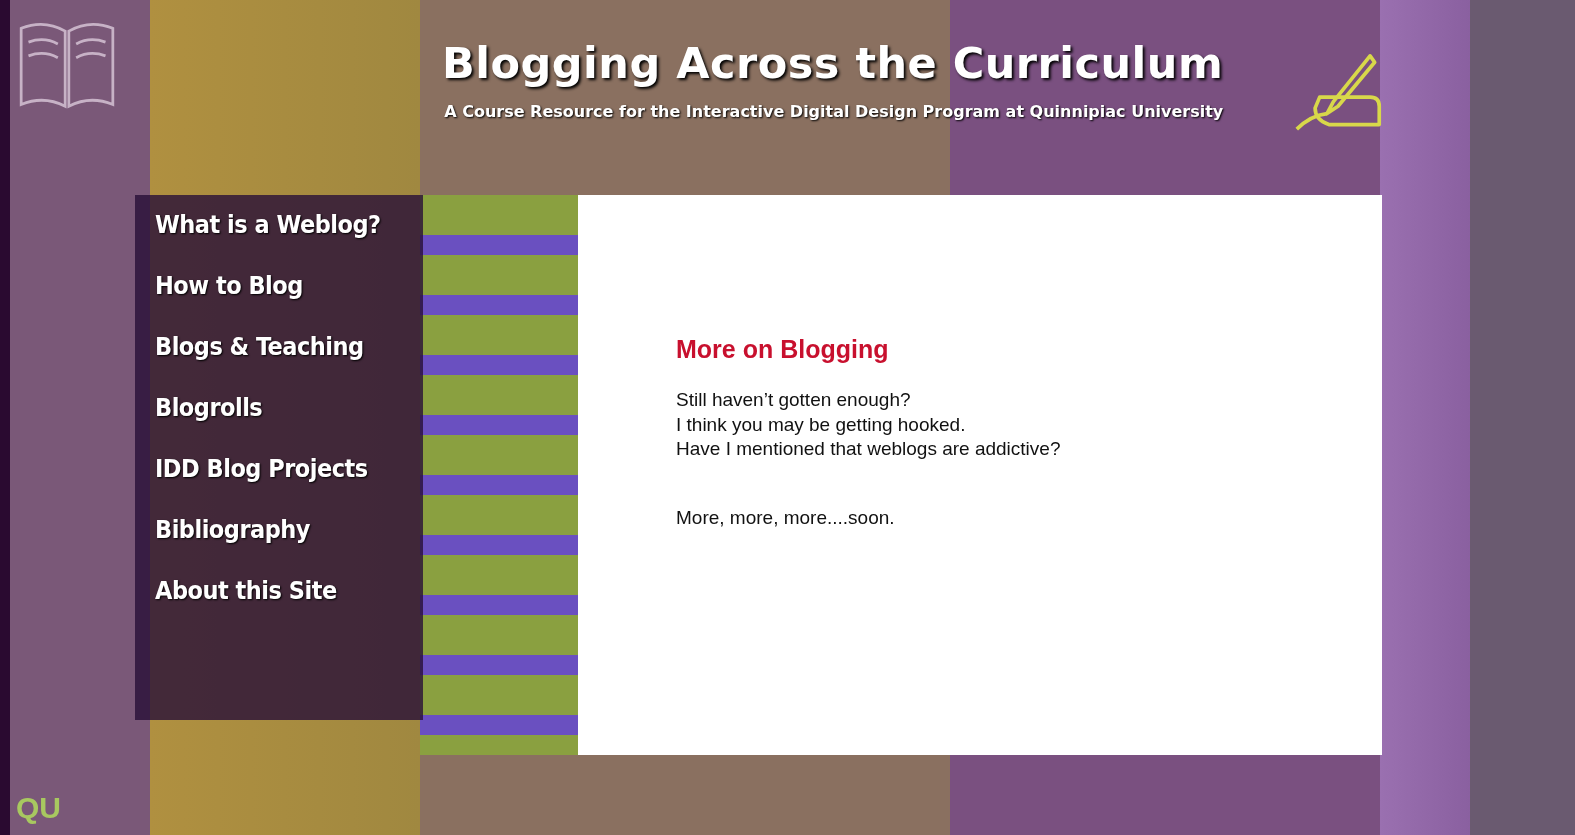 Image resolution: width=1575 pixels, height=835 pixels. I want to click on paragraph: Still haven’t gotten enough? I think you may be getting hooked. Have I mentioned that weblogs are addictive?, so click(869, 425).